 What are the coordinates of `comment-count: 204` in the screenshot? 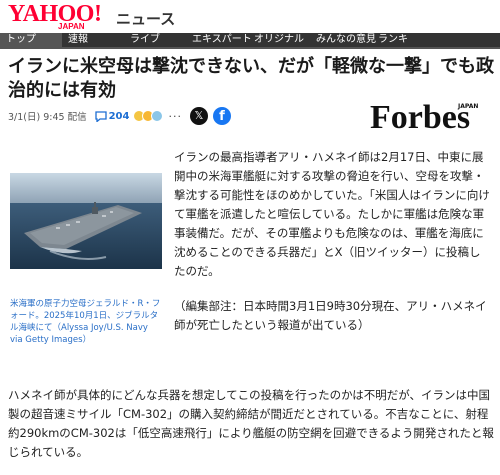 It's located at (119, 116).